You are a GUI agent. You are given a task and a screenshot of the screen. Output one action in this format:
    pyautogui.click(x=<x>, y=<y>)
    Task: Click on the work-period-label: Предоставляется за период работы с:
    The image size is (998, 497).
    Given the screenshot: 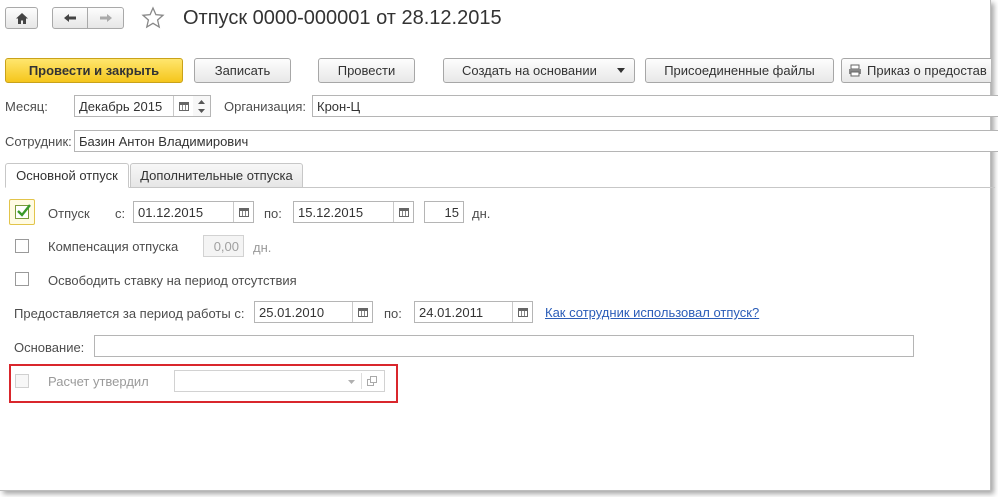 What is the action you would take?
    pyautogui.click(x=129, y=313)
    